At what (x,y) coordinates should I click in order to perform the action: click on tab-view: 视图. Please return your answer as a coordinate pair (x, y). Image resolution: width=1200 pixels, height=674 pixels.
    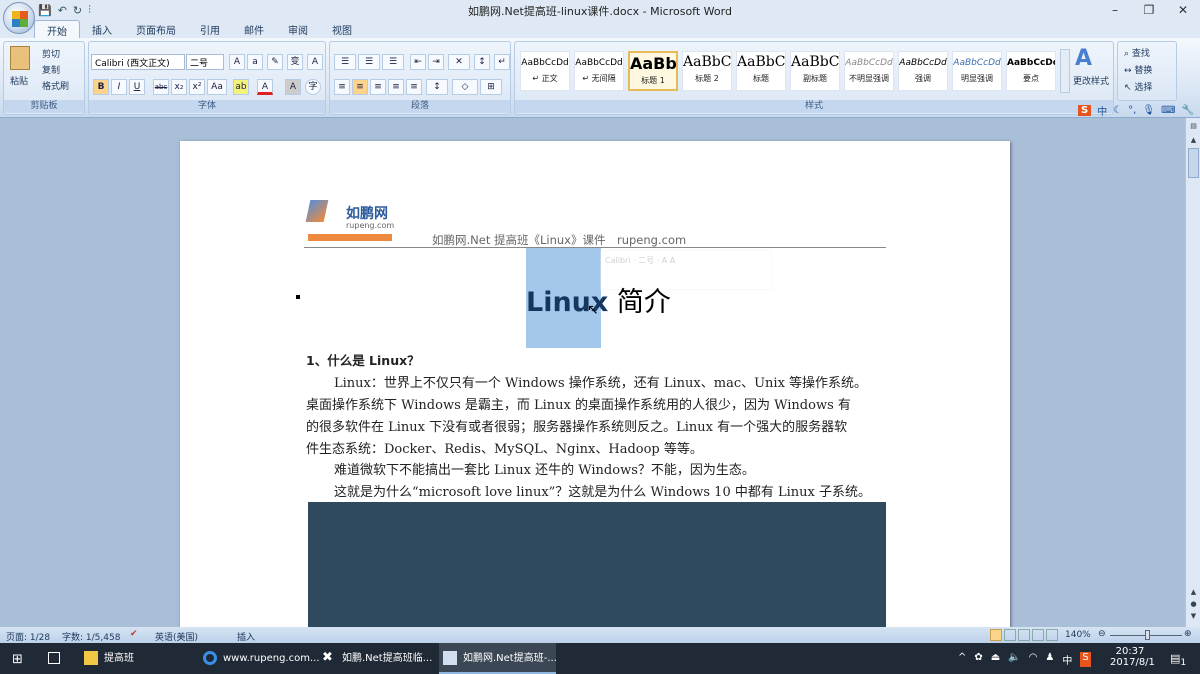
    Looking at the image, I should click on (342, 29).